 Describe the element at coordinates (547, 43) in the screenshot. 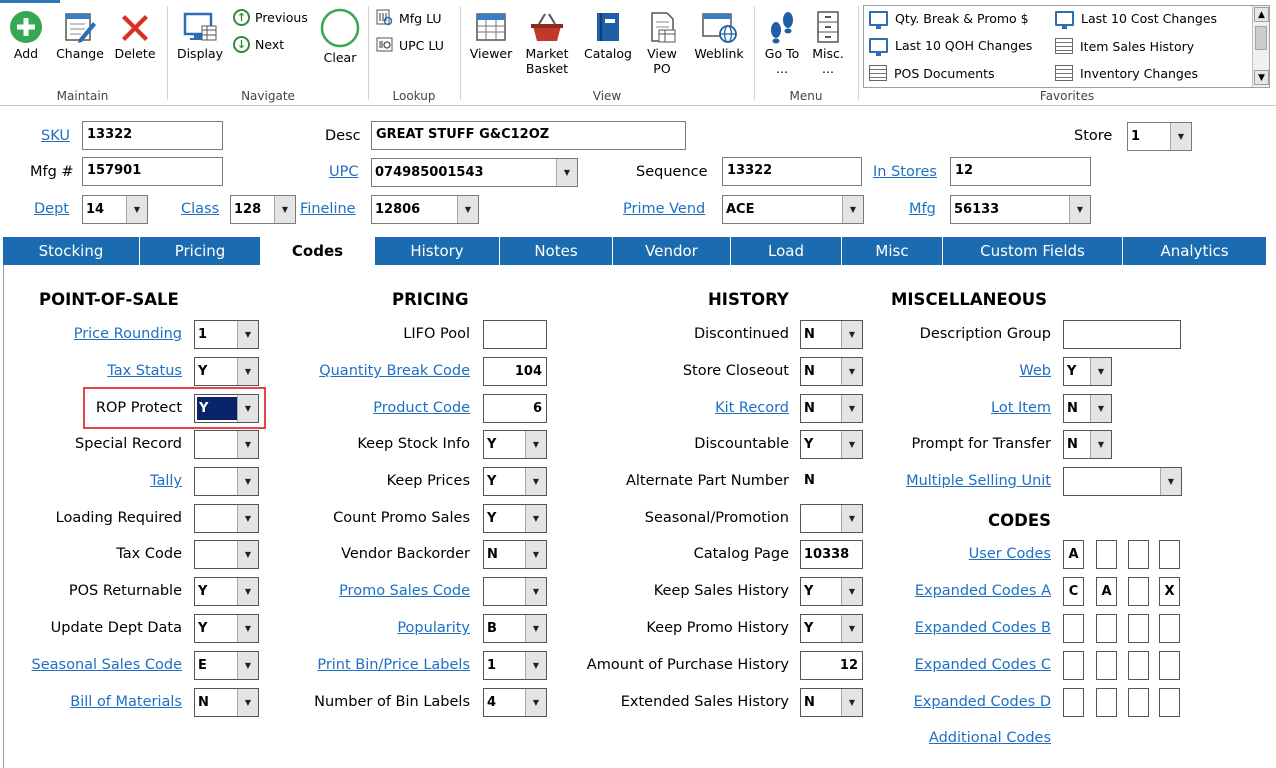

I see `market-basket-button: Market Basket` at that location.